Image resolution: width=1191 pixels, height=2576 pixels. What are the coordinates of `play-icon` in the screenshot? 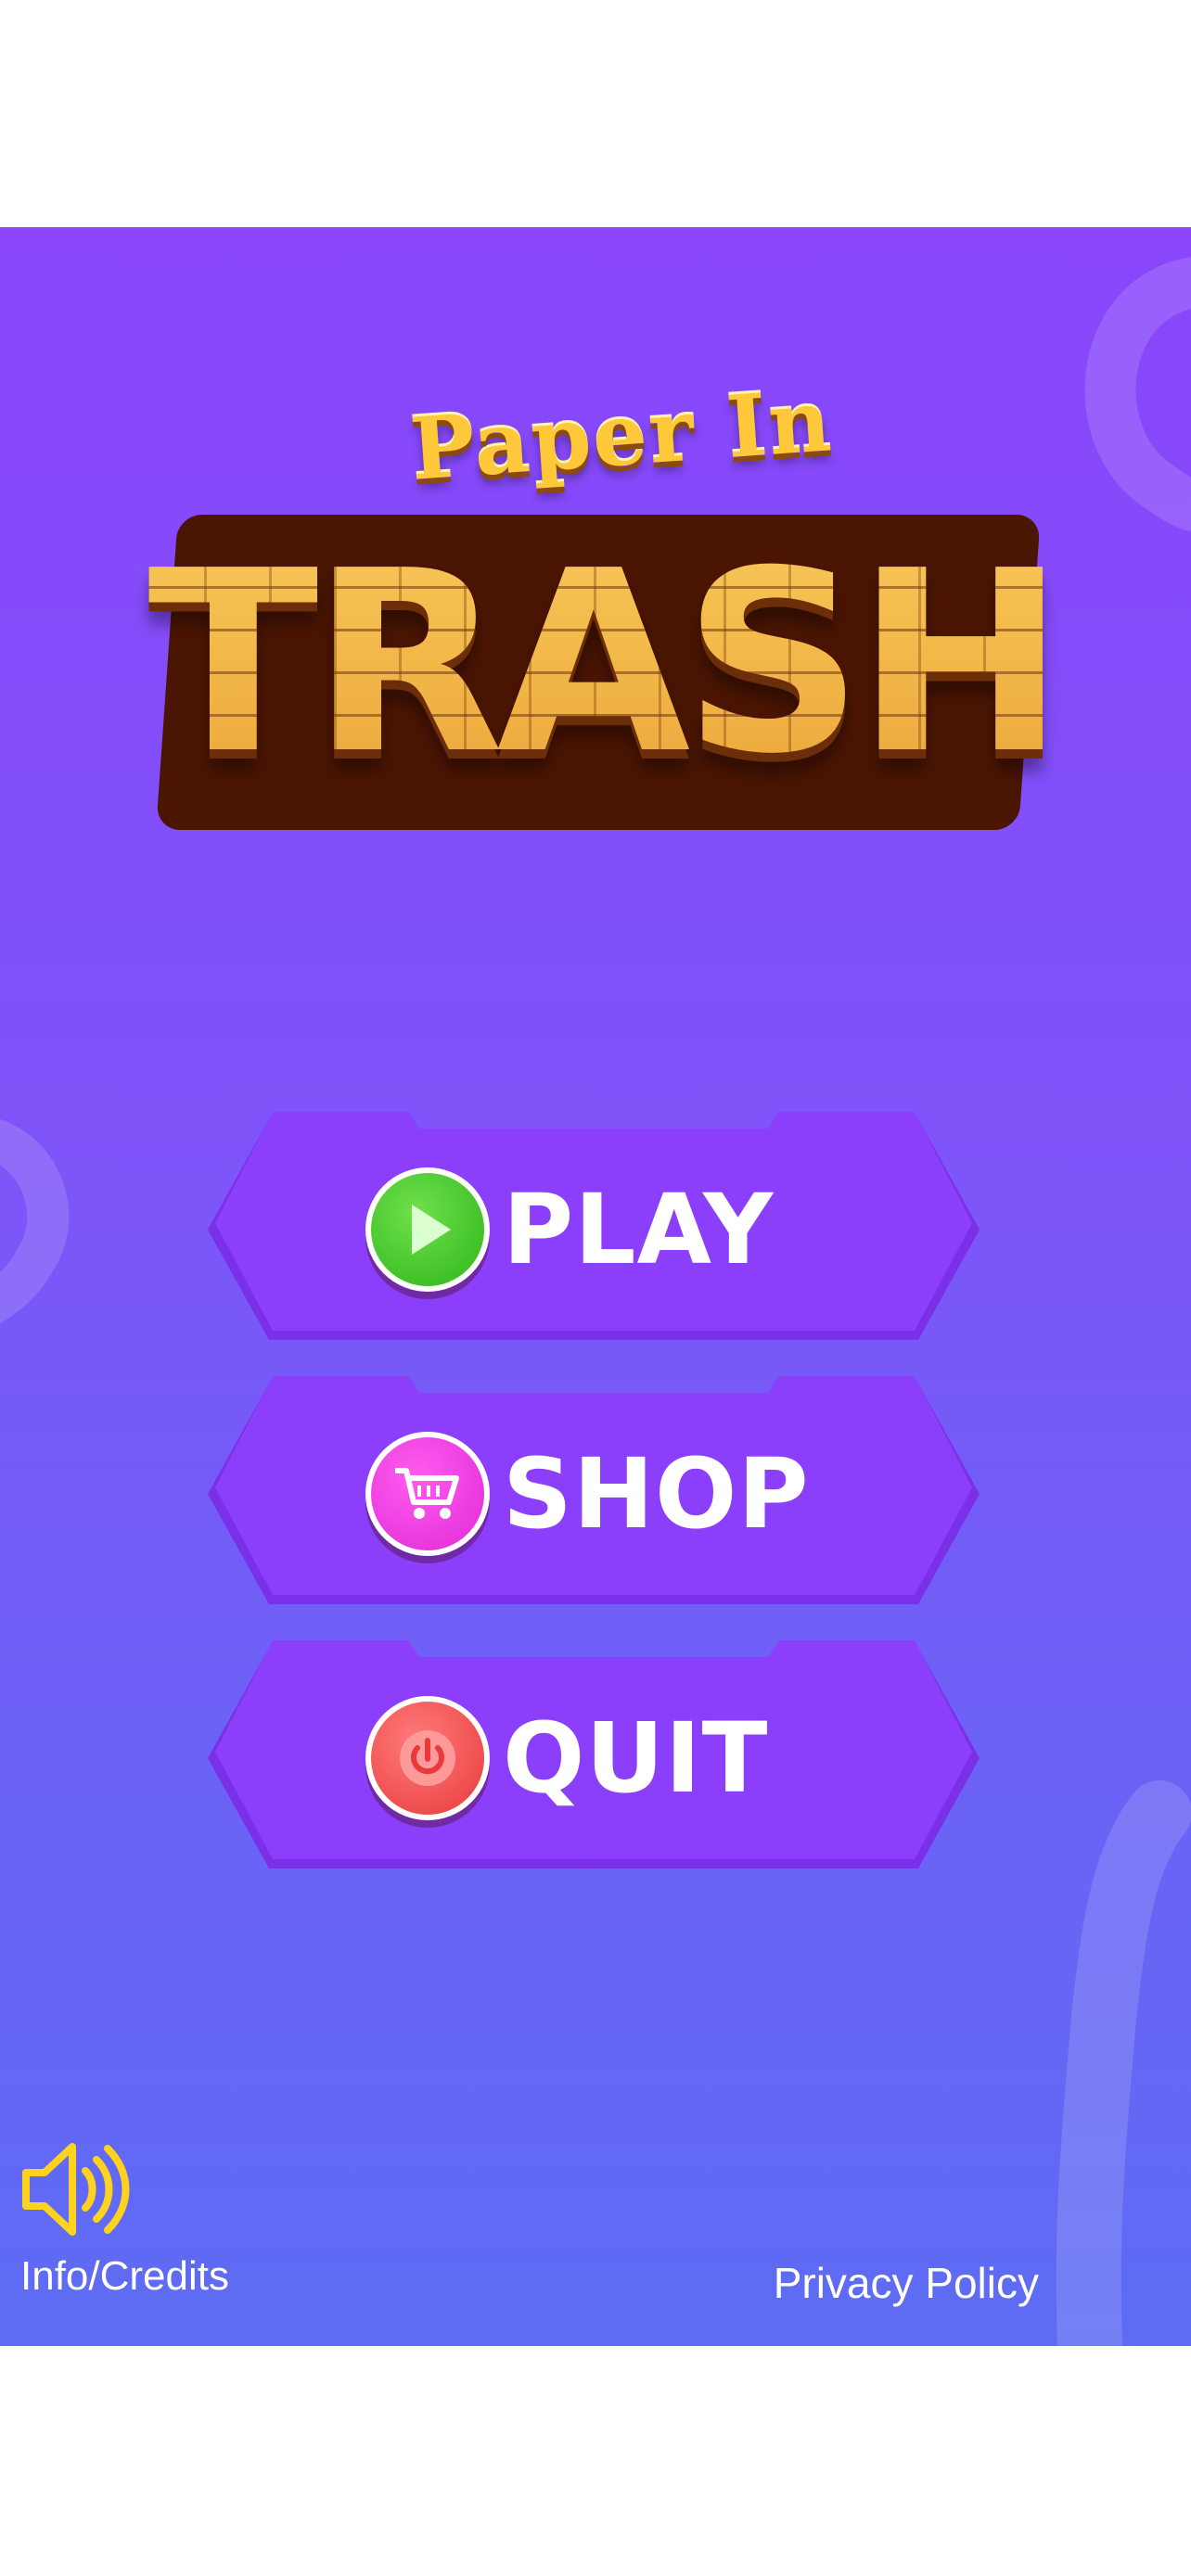 It's located at (427, 1230).